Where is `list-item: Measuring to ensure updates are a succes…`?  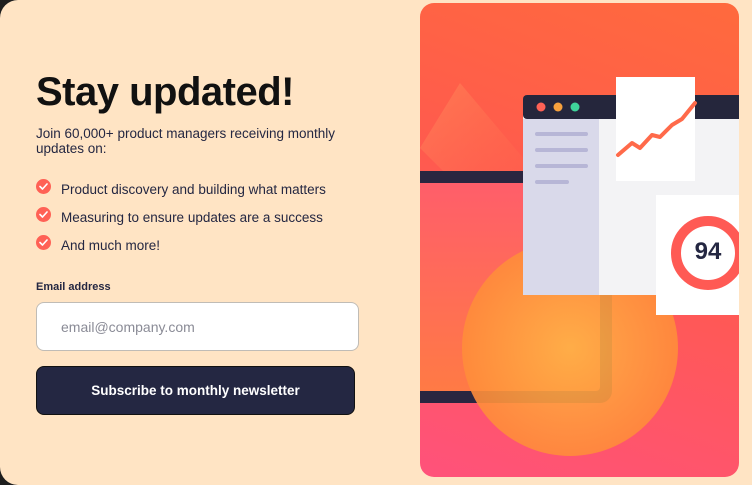 list-item: Measuring to ensure updates are a succes… is located at coordinates (201, 217).